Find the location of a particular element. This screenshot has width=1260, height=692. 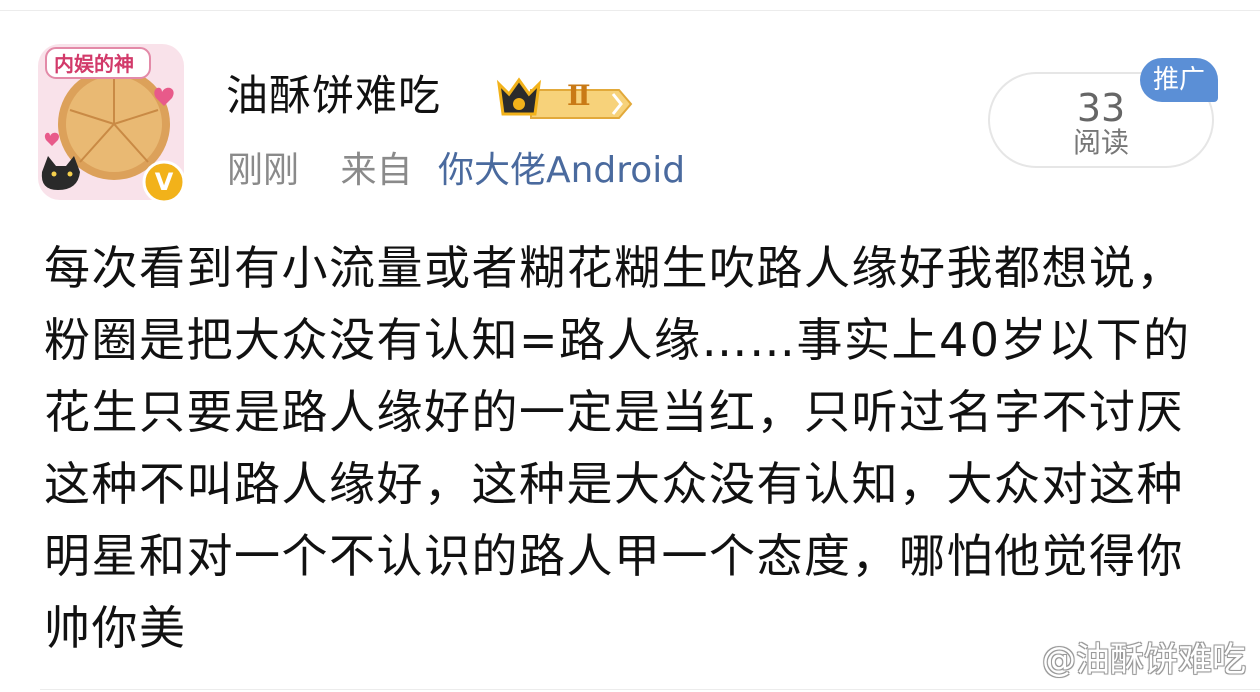

post-meta: 刚刚 来自 你大佬Android is located at coordinates (456, 171).